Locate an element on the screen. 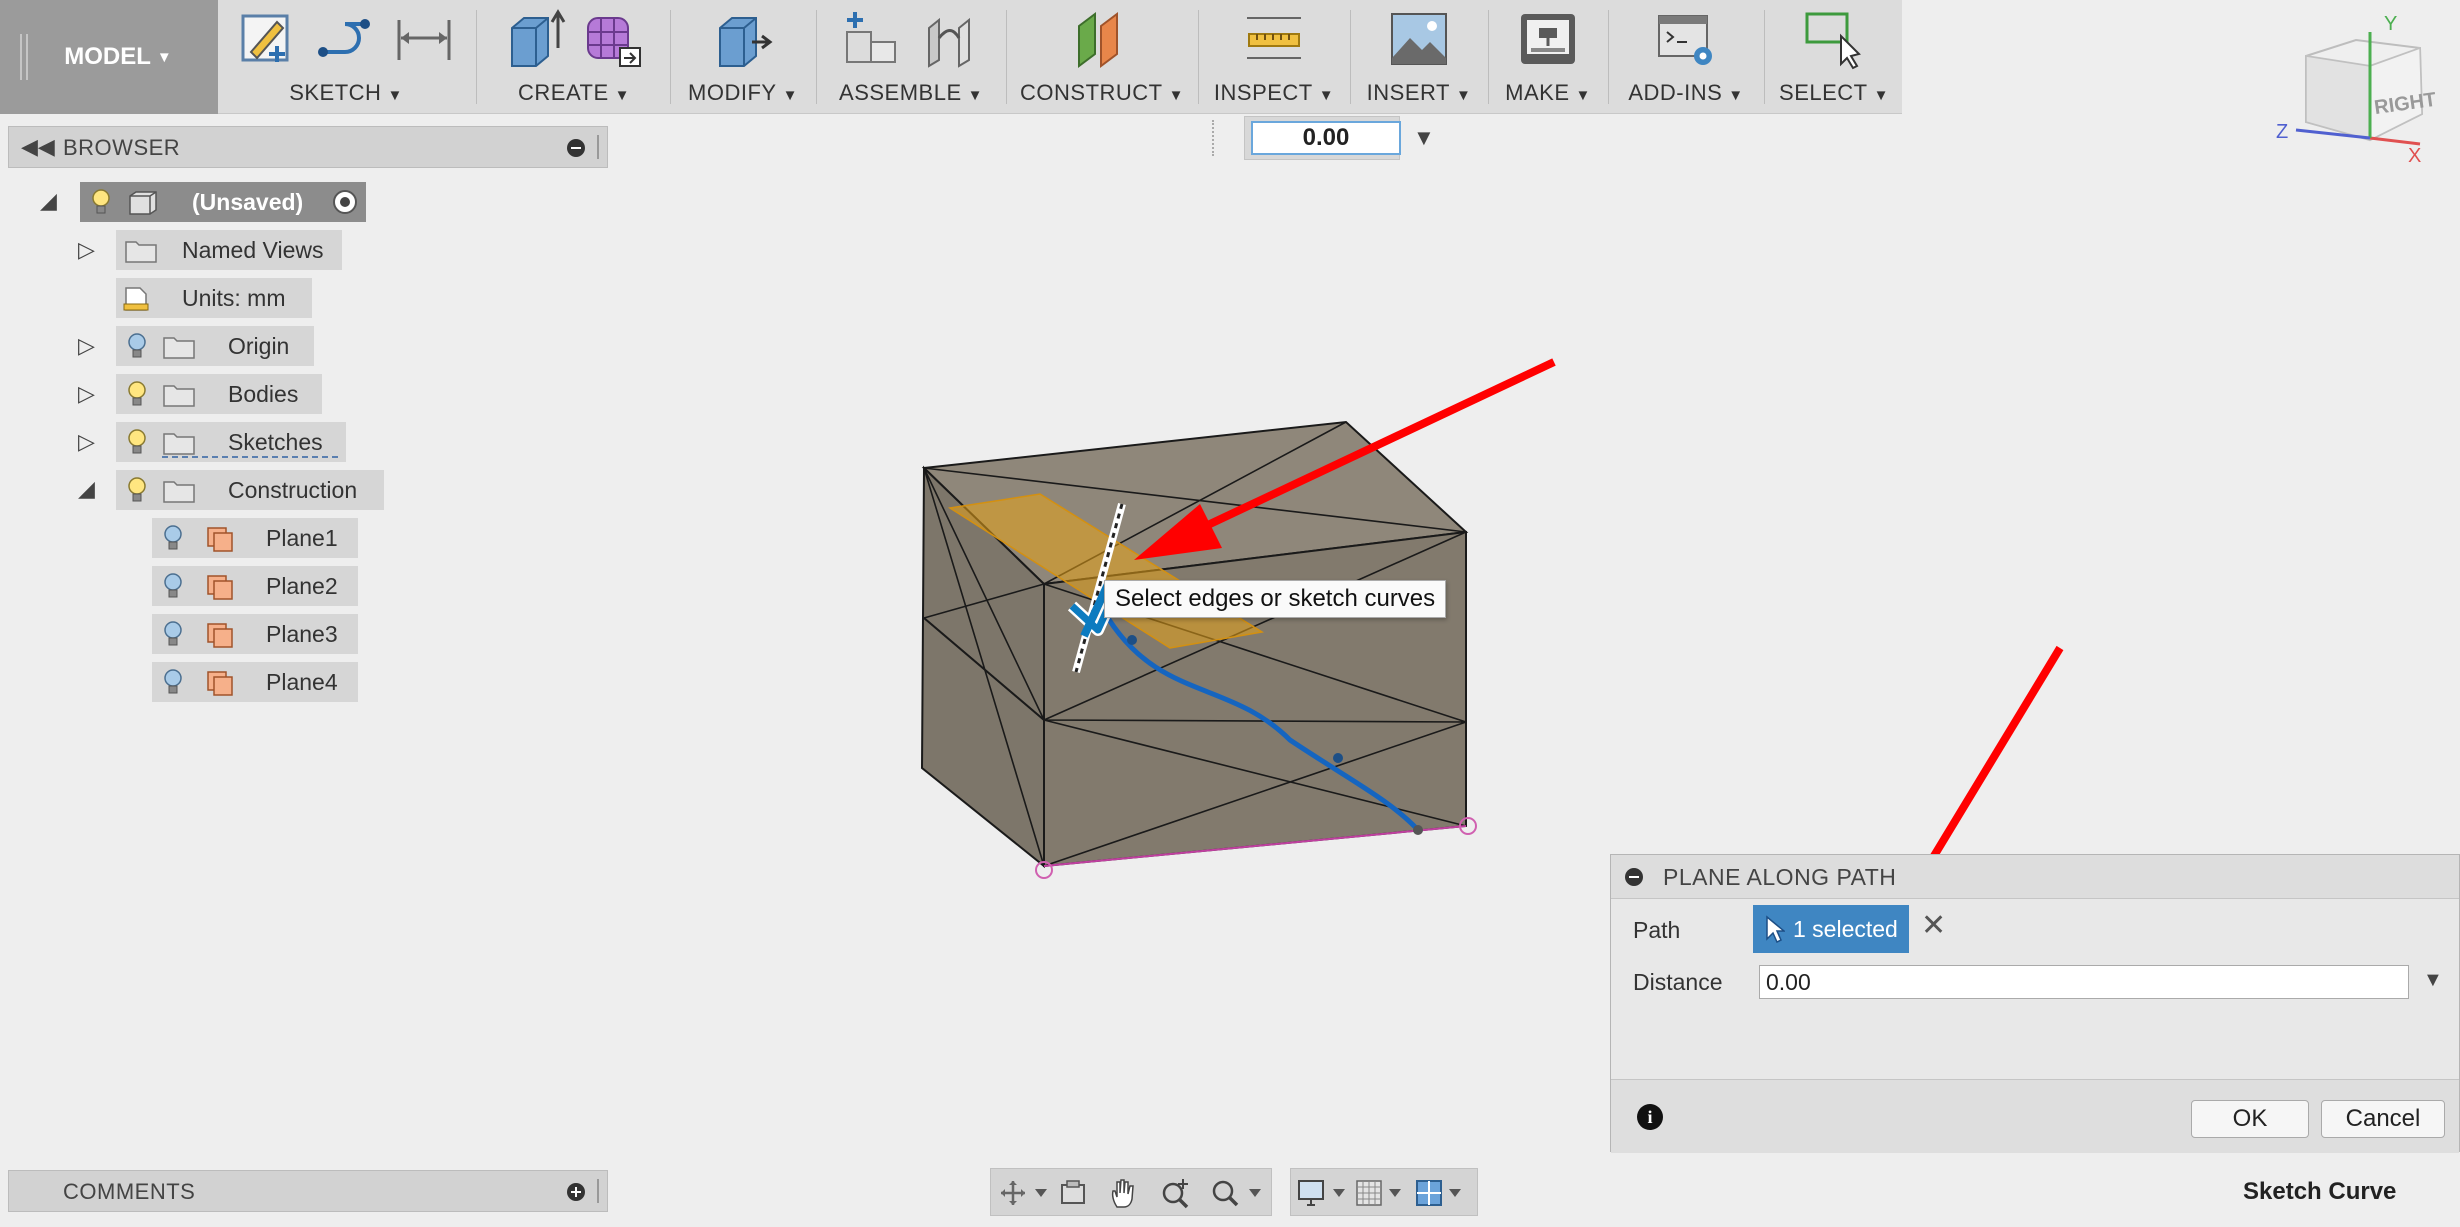  insert-canvas-icon is located at coordinates (1419, 39).